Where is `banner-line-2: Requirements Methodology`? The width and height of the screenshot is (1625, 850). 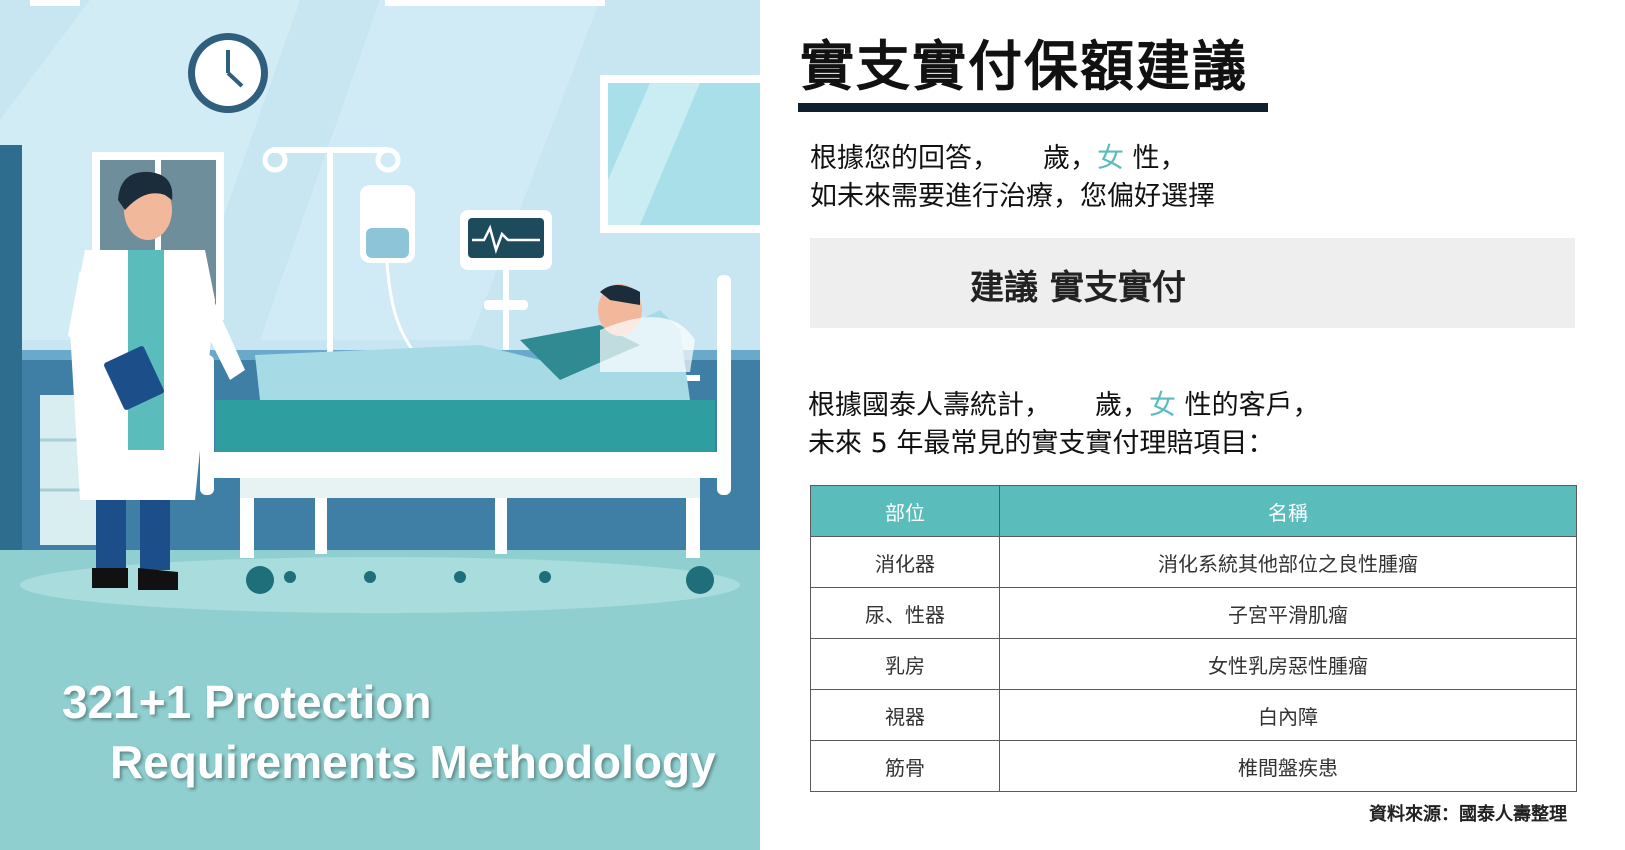 banner-line-2: Requirements Methodology is located at coordinates (413, 762).